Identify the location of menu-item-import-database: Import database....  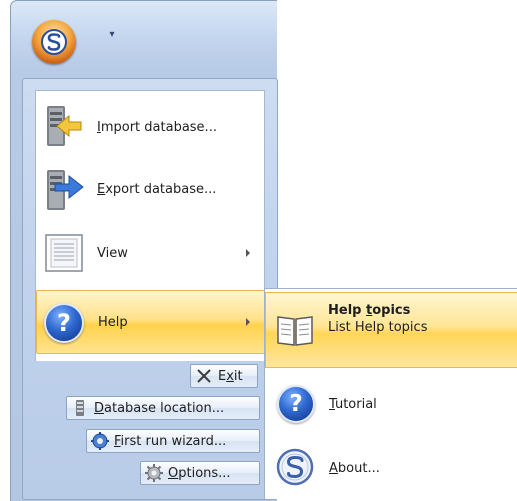
(149, 127).